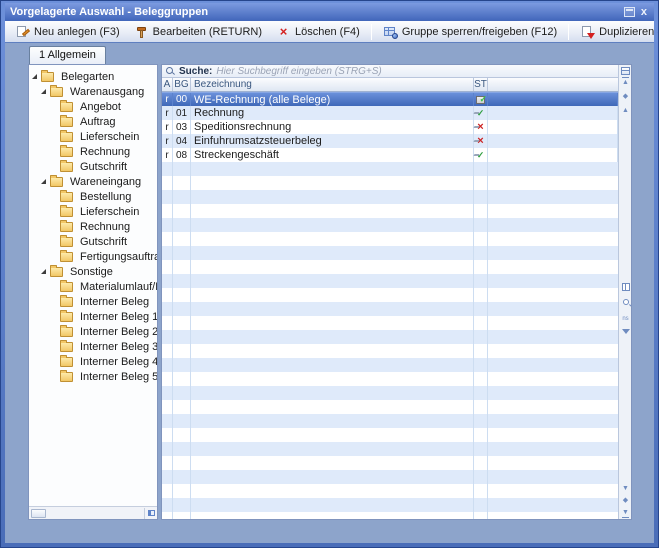  Describe the element at coordinates (625, 71) in the screenshot. I see `column-chooser-icon` at that location.